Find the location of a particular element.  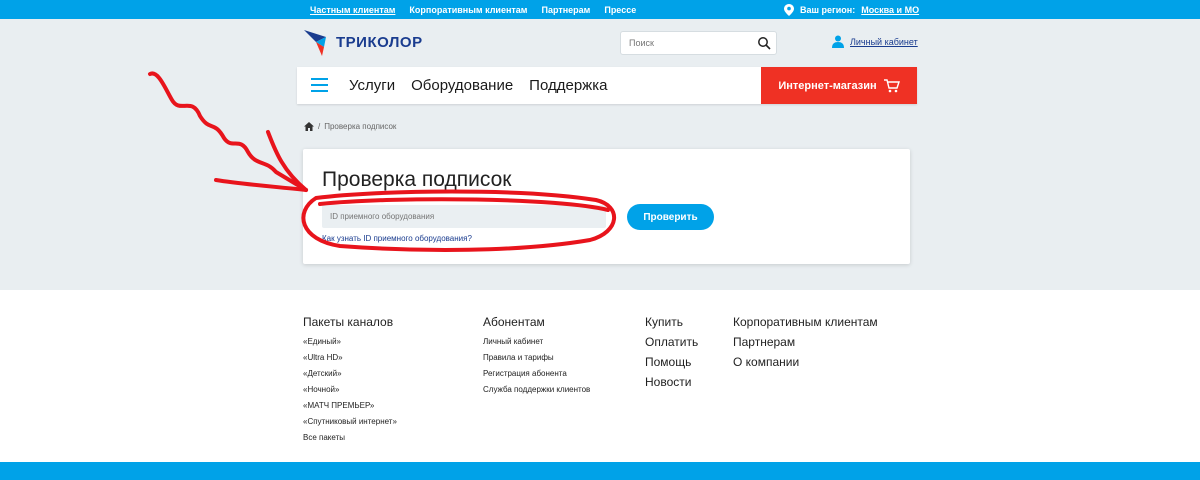

how-to-find-id-link: Как узнать ID приемного оборудования? is located at coordinates (397, 238).